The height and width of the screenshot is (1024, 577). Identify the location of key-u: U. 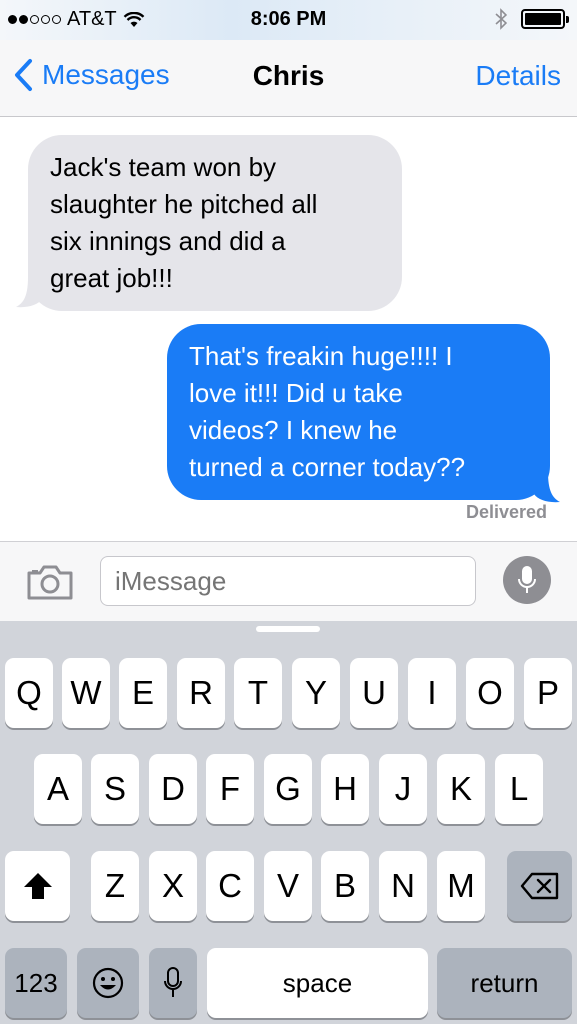
(374, 693).